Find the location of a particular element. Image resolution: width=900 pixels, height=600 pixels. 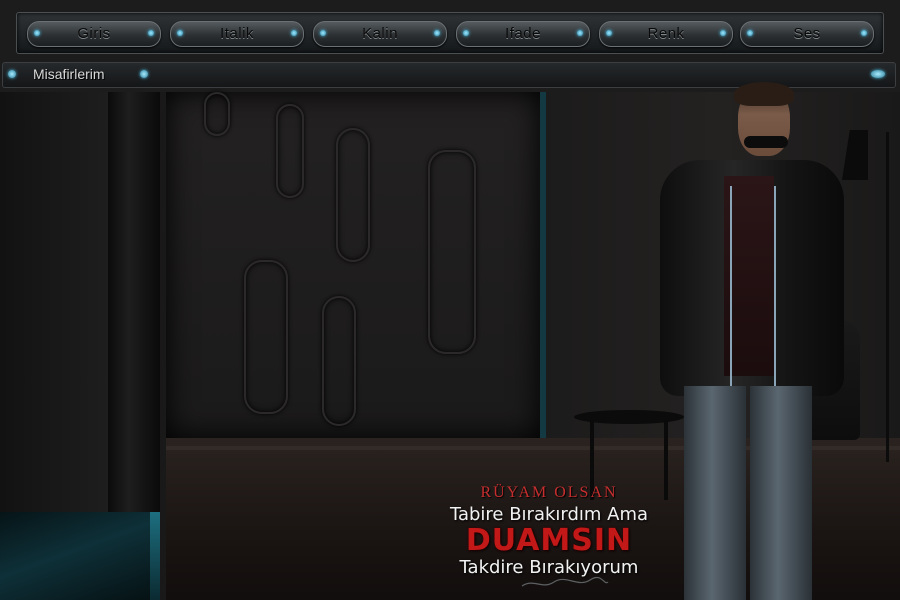

poem-line-1: RÜYAM OLSAN is located at coordinates (549, 492).